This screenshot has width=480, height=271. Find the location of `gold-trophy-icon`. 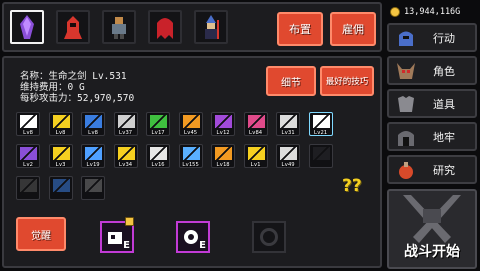

gold-trophy-icon is located at coordinates (61, 153).